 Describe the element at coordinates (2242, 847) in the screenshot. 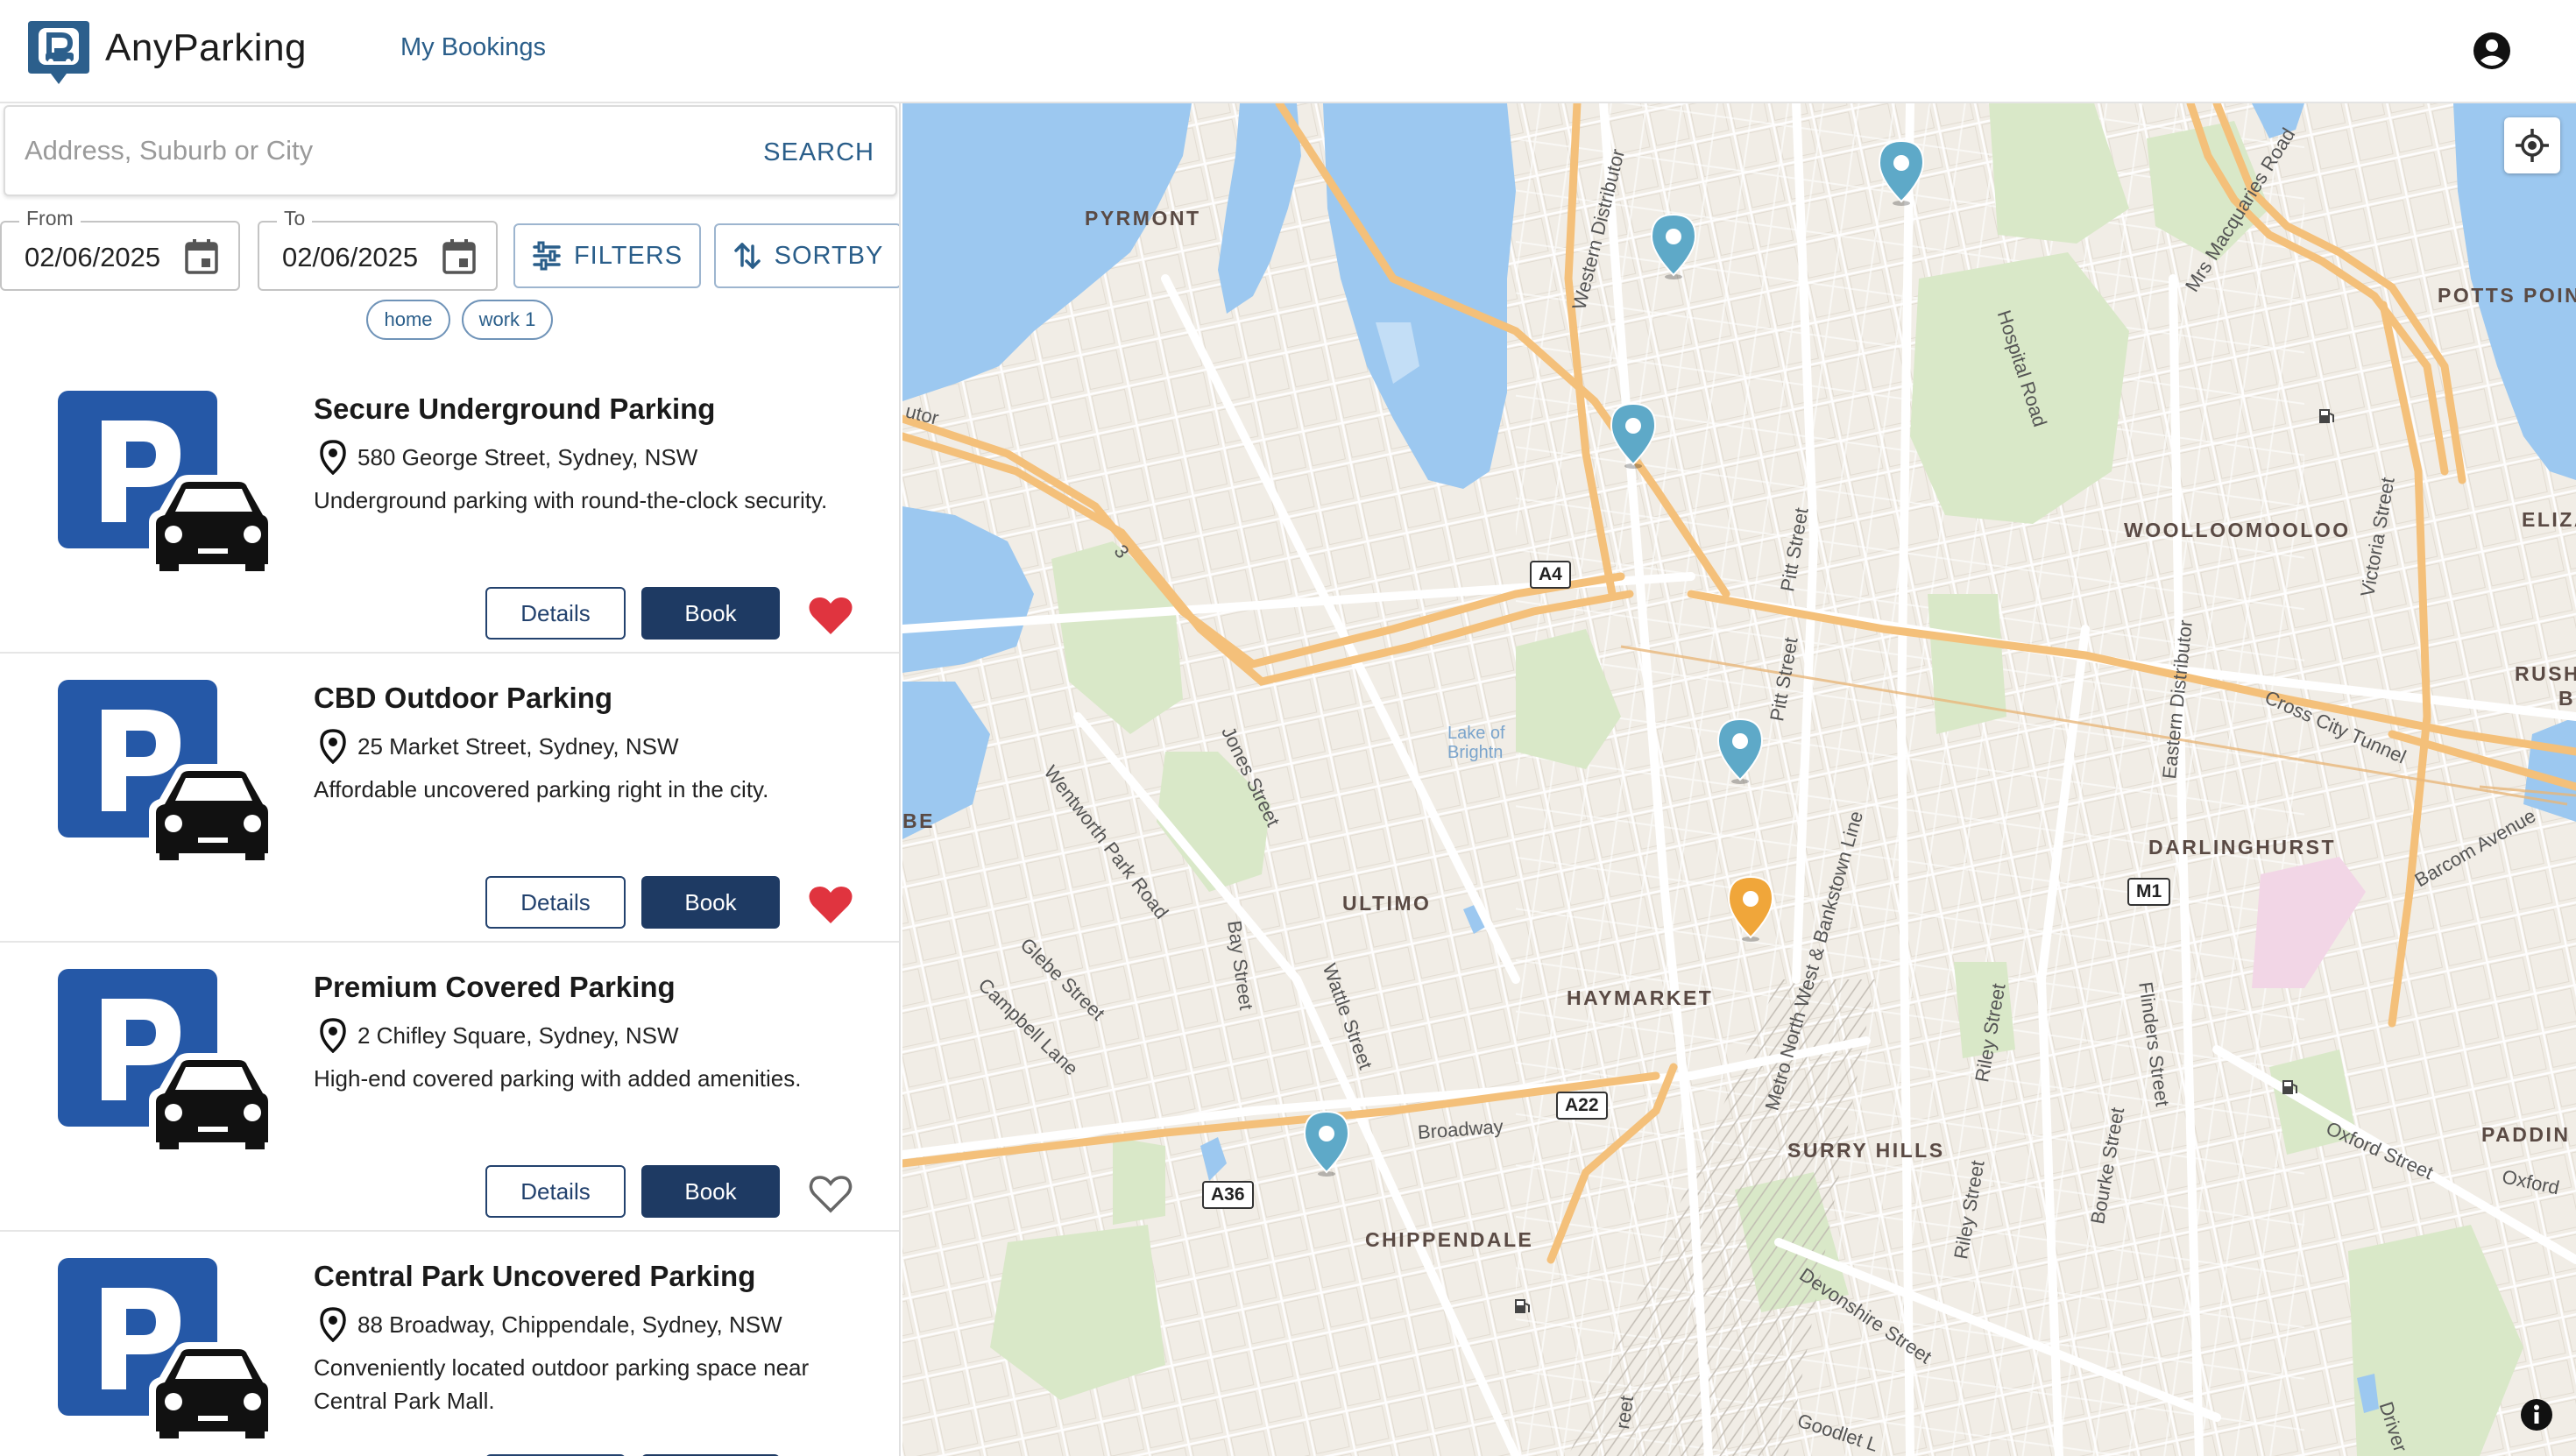

I see `map-label-darlinghurst: DARLINGHURST` at that location.